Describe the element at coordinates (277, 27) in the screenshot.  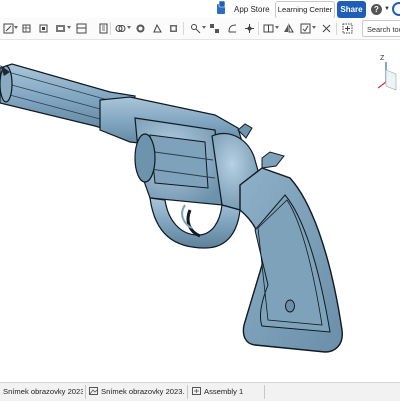
I see `transform-dropdown-icon` at that location.